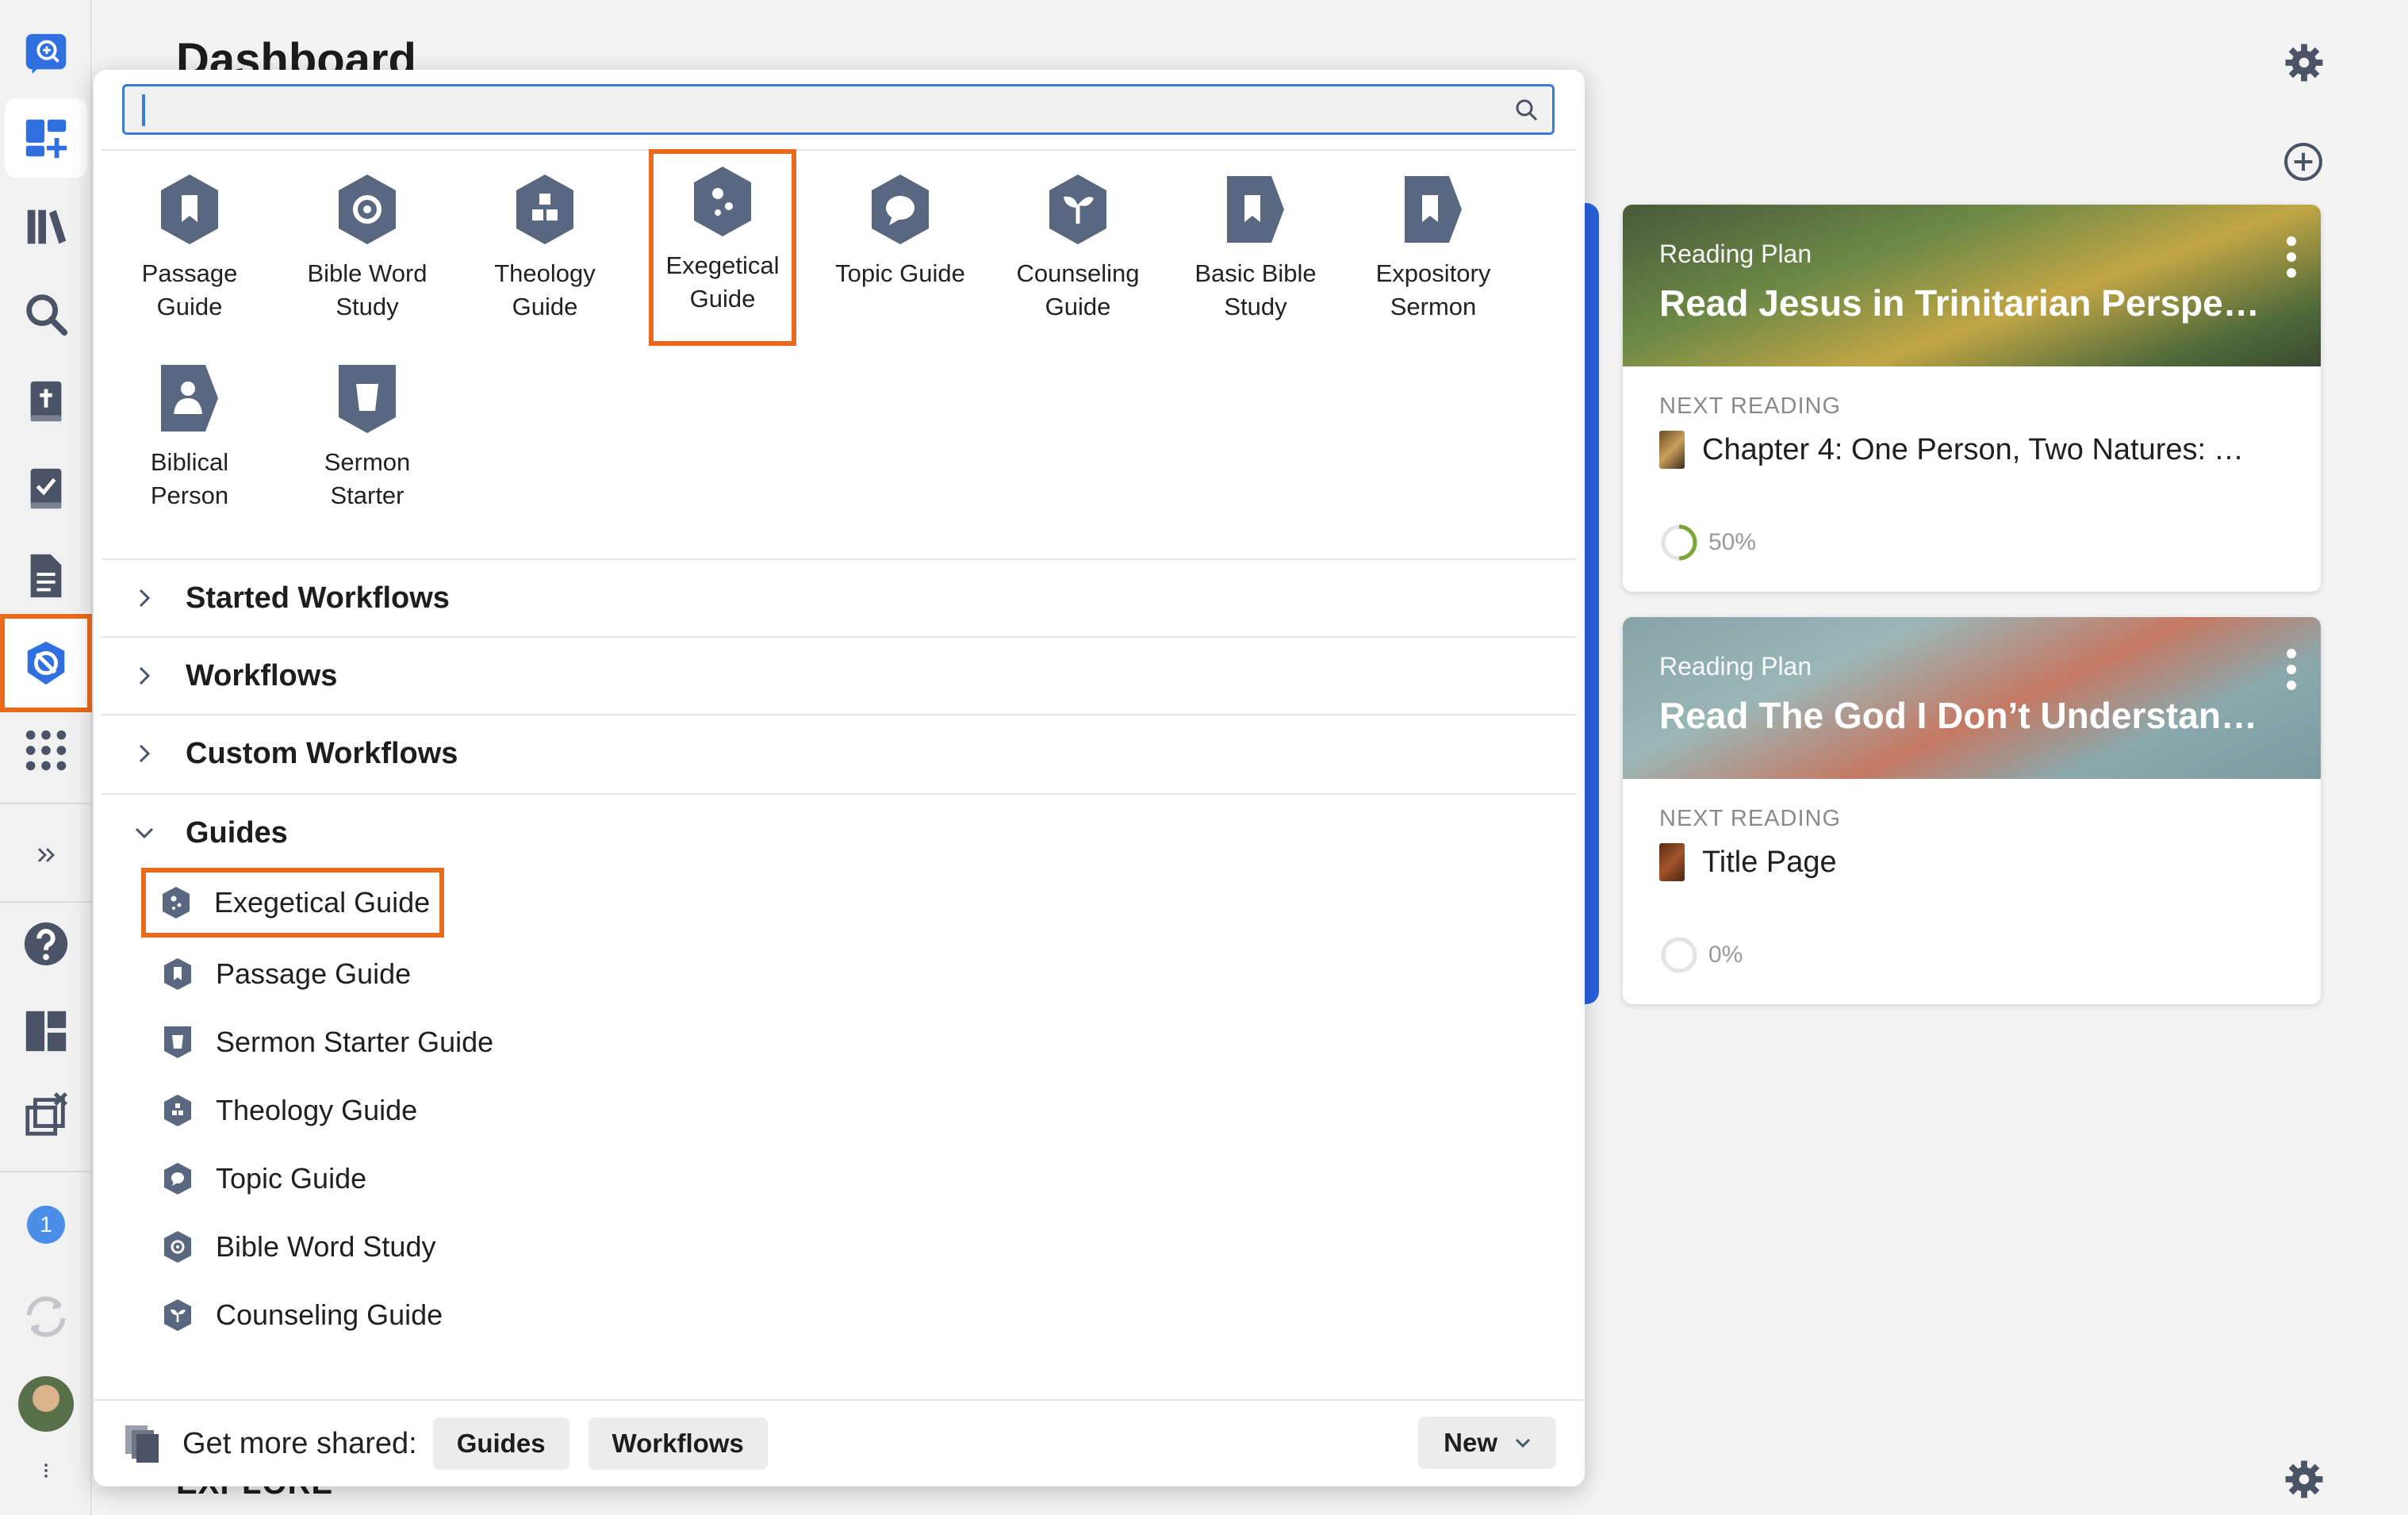  What do you see at coordinates (46, 855) in the screenshot?
I see `expand-icon` at bounding box center [46, 855].